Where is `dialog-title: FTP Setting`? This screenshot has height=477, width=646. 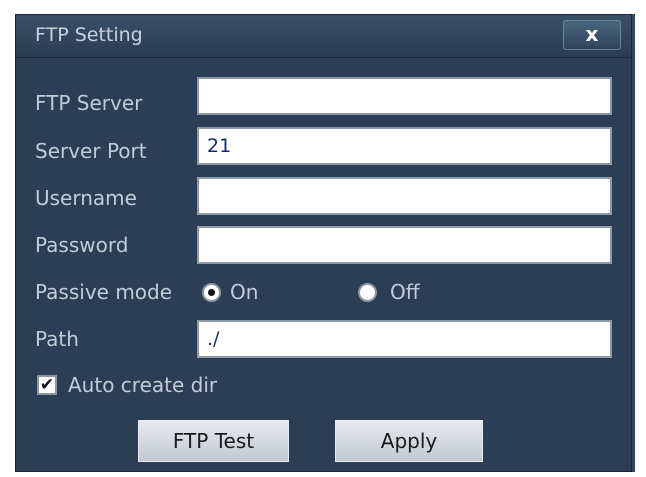 dialog-title: FTP Setting is located at coordinates (89, 35).